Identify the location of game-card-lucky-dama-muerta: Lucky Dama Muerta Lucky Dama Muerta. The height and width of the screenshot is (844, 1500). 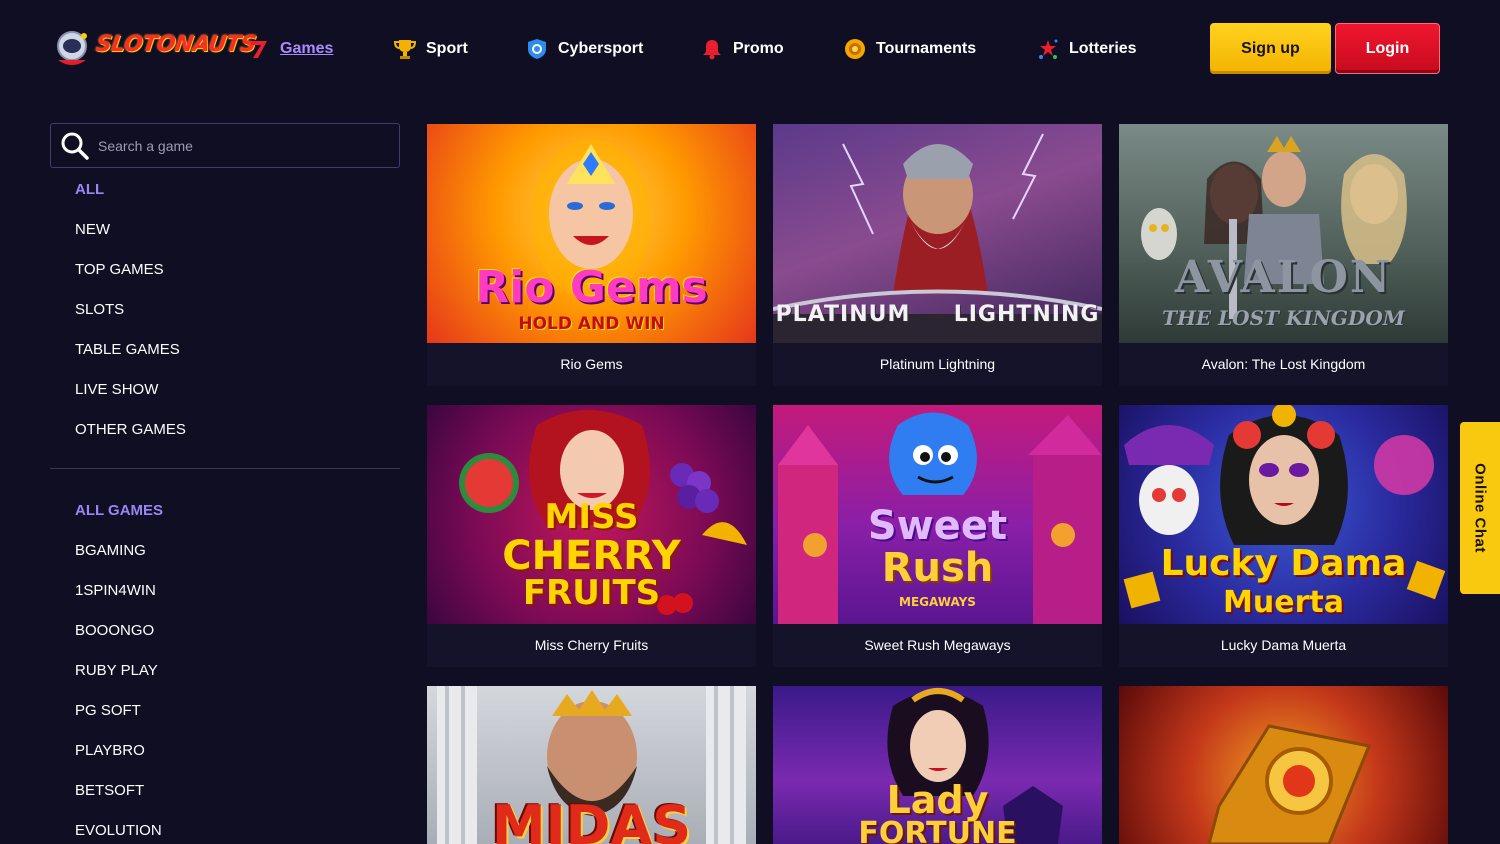
(1283, 536).